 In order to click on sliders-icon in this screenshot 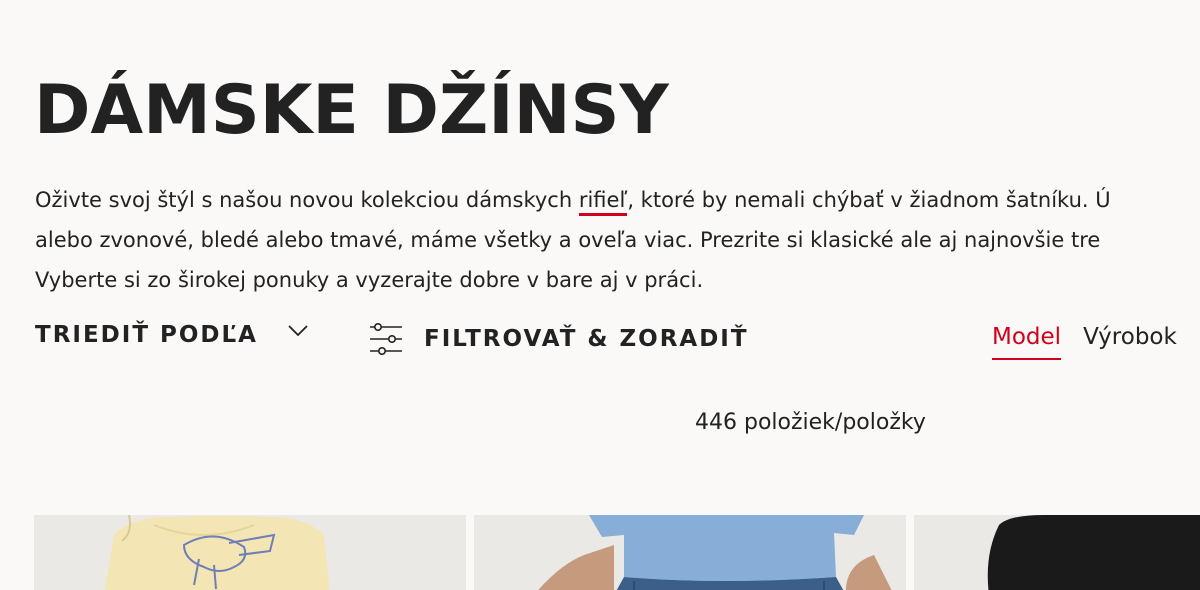, I will do `click(386, 339)`.